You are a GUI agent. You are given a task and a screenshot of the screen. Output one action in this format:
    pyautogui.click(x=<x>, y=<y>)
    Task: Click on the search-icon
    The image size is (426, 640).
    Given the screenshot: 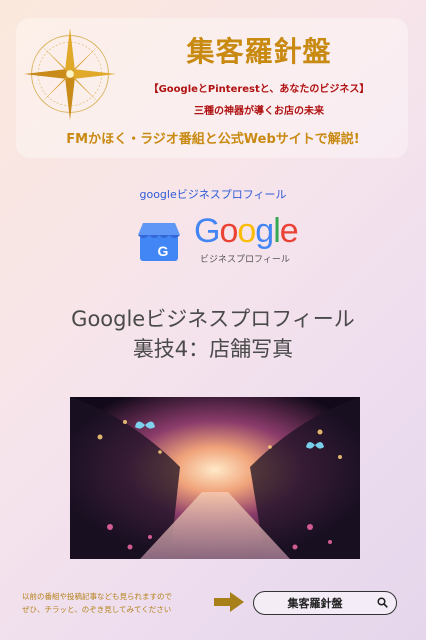 What is the action you would take?
    pyautogui.click(x=382, y=602)
    